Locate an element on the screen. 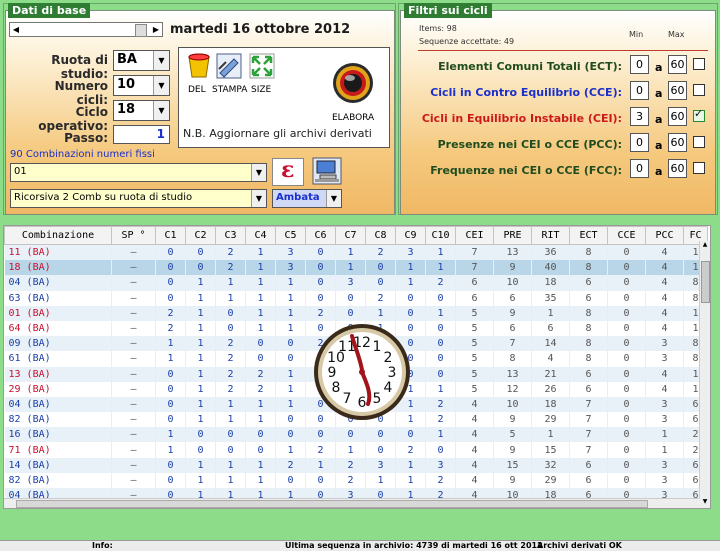  column-header: Combinazione is located at coordinates (58, 235).